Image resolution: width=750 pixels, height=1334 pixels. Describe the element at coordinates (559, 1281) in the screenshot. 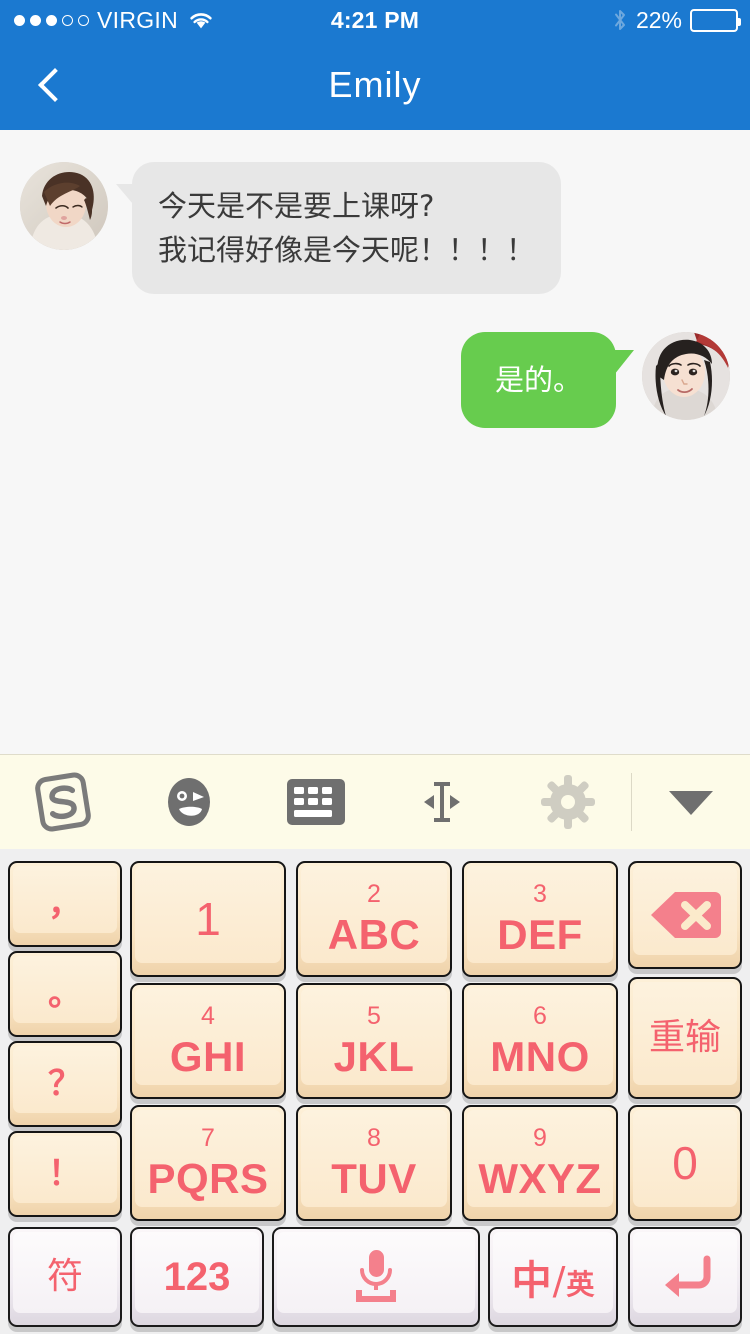

I see `lang-slash: /` at that location.